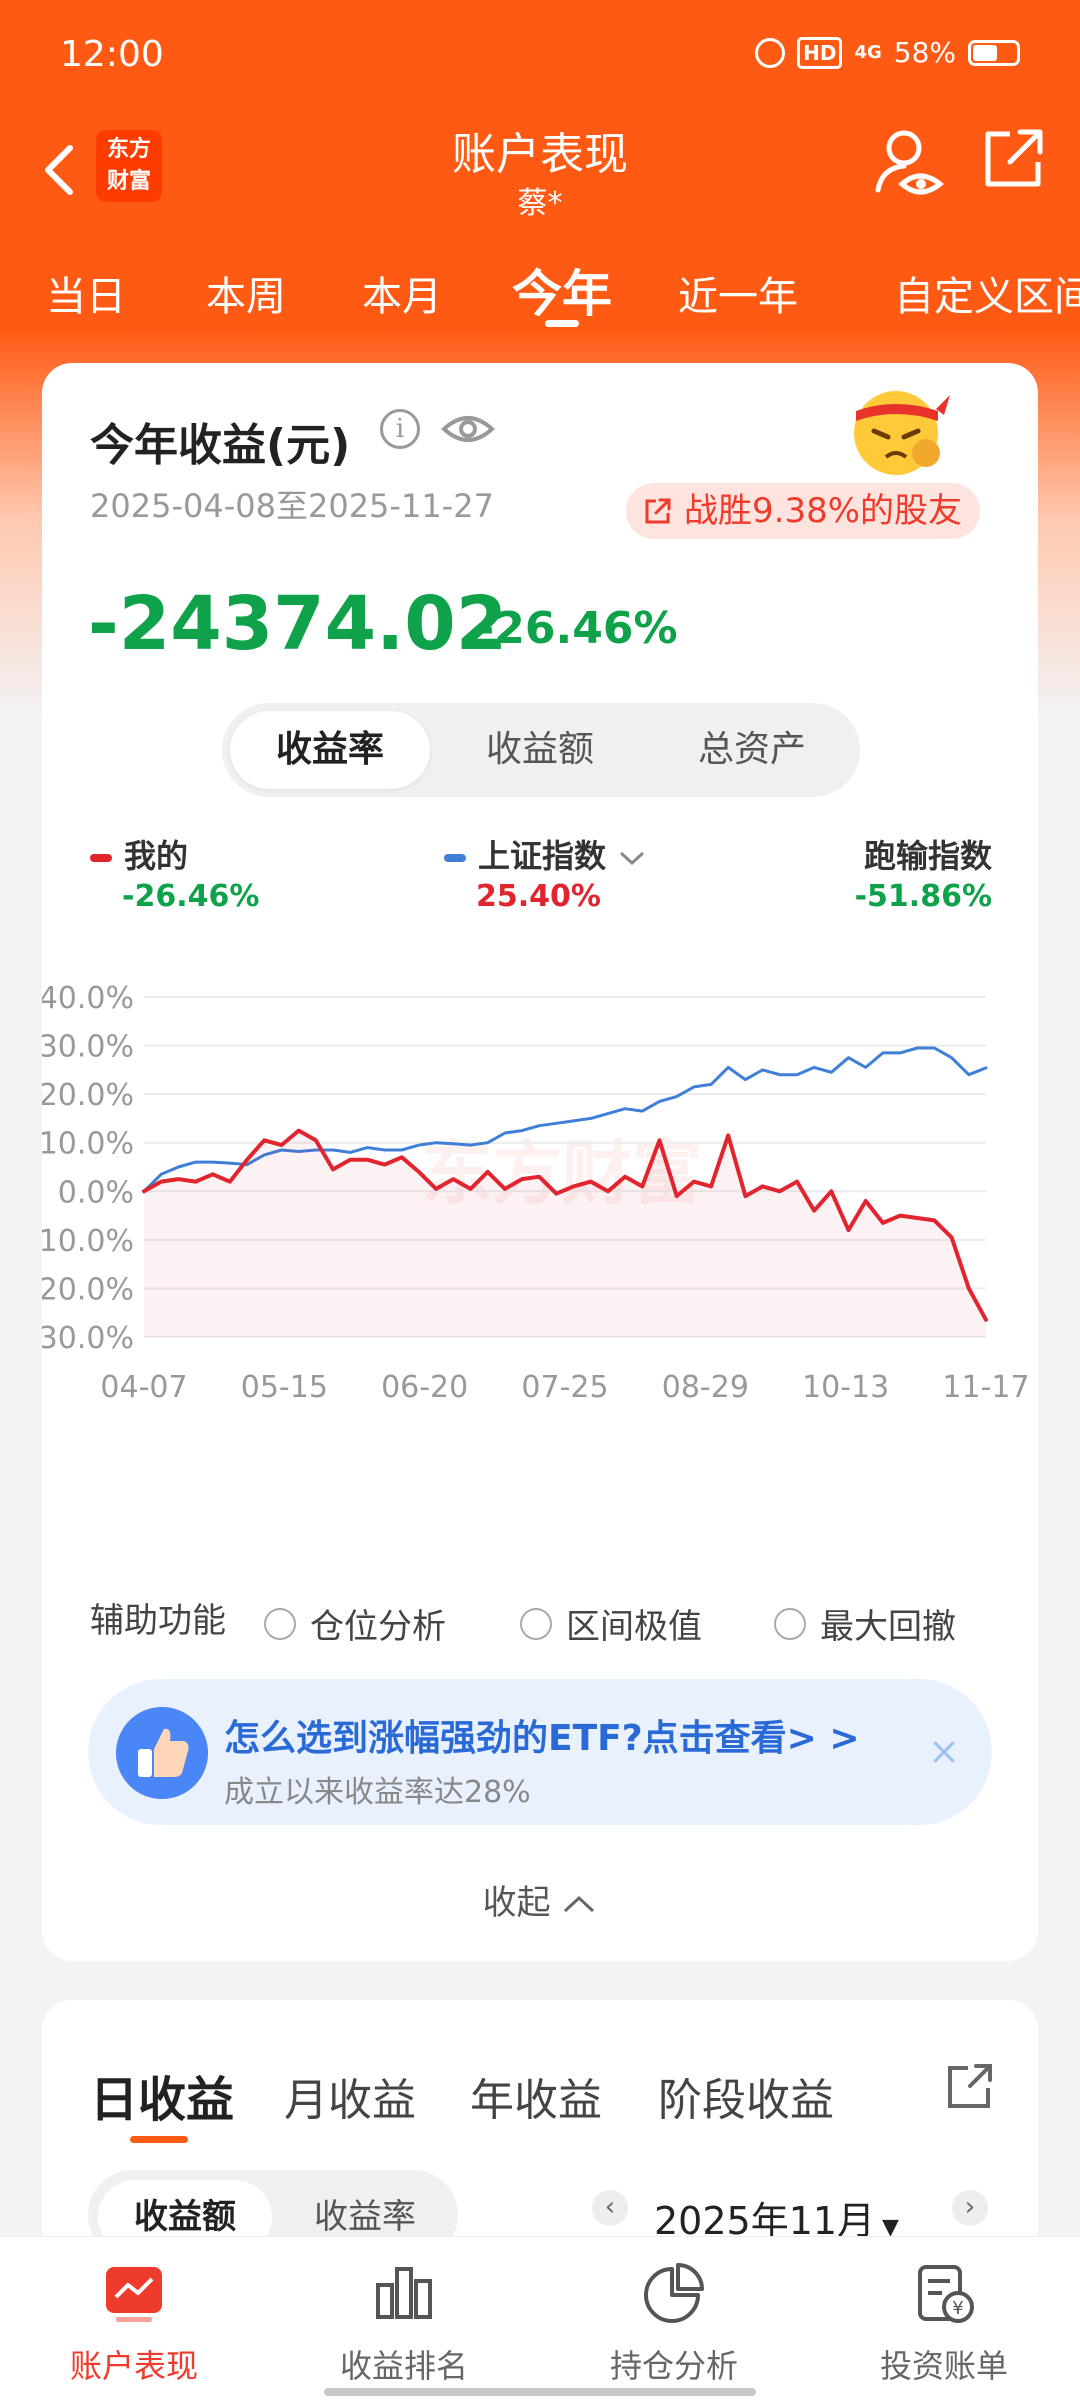  I want to click on network-indicator: 4G, so click(868, 52).